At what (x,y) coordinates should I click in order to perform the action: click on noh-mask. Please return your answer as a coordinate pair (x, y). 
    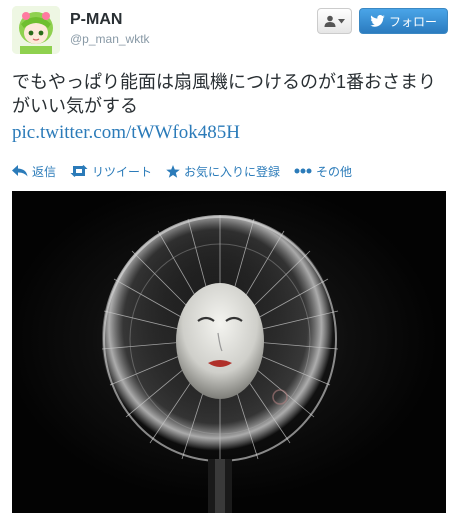
    Looking at the image, I should click on (220, 341).